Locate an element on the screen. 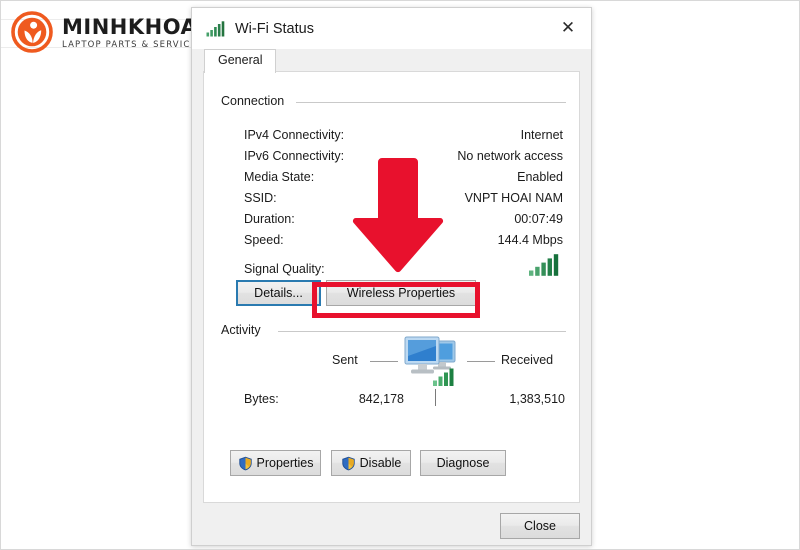  speed-label: Speed: is located at coordinates (264, 240).